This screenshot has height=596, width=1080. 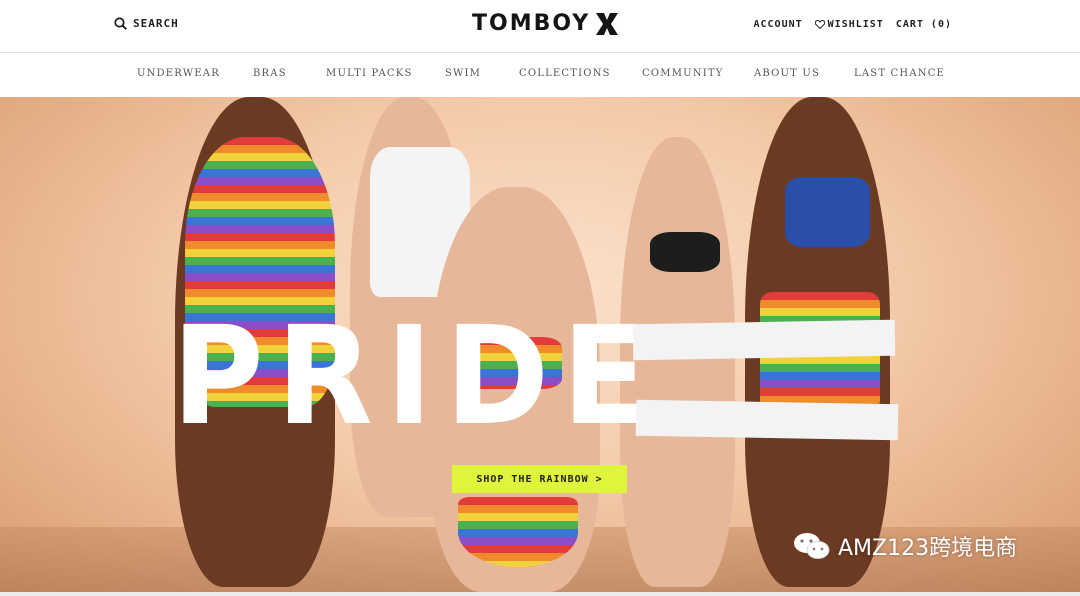 What do you see at coordinates (178, 73) in the screenshot?
I see `nav-item-underwear: UNDERWEAR` at bounding box center [178, 73].